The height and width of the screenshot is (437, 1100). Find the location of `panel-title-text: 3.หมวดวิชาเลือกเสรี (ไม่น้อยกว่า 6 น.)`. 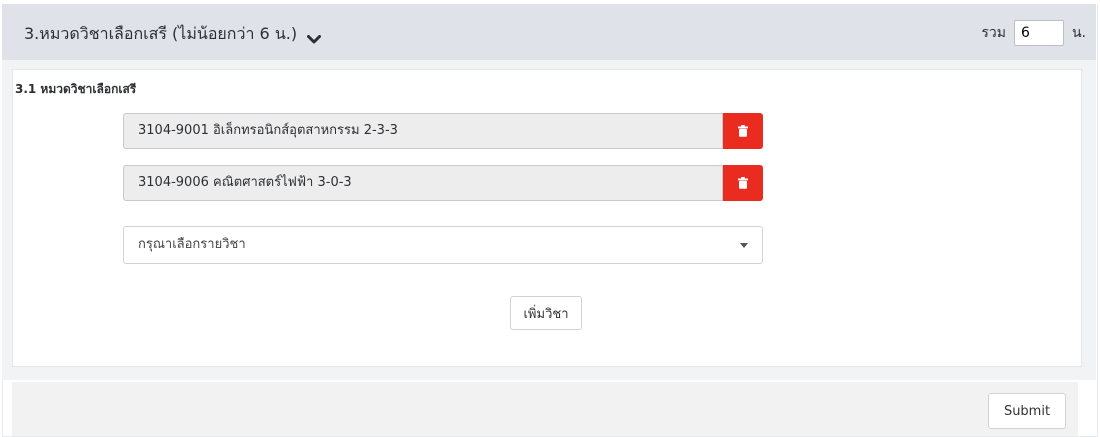

panel-title-text: 3.หมวดวิชาเลือกเสรี (ไม่น้อยกว่า 6 น.) is located at coordinates (161, 33).